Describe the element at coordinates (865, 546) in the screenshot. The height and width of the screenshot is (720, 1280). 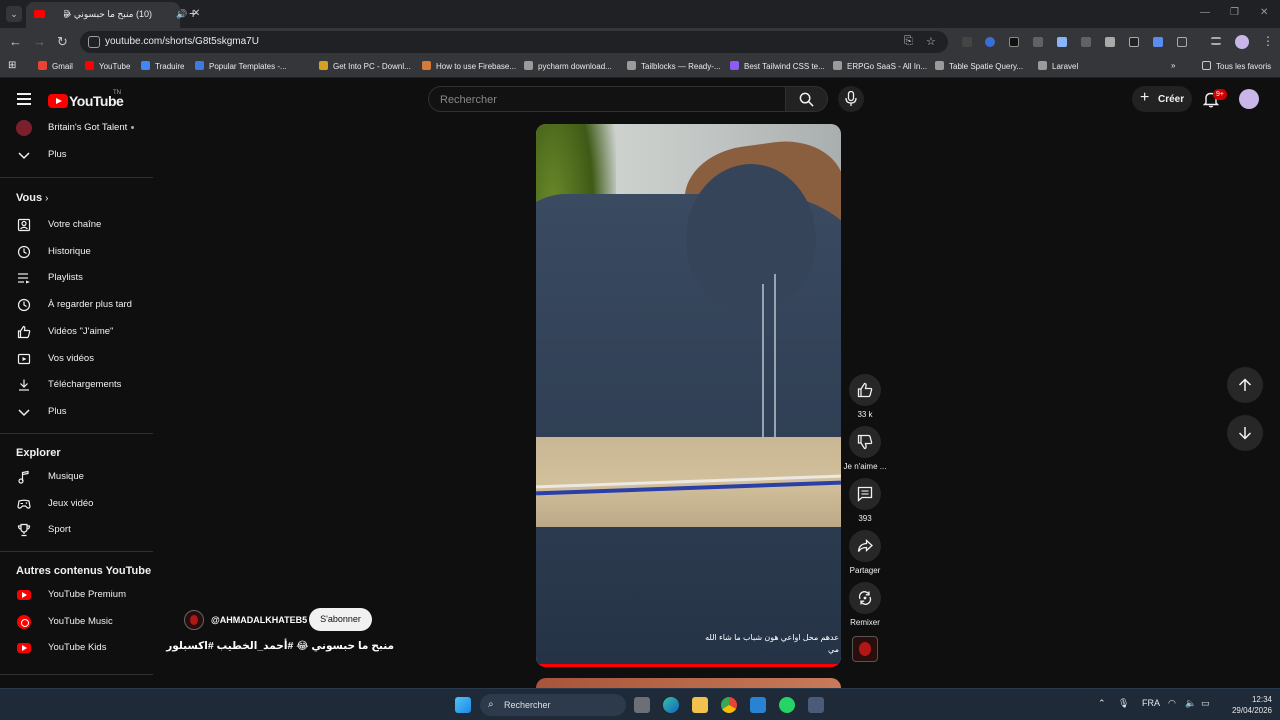
I see `share-button` at that location.